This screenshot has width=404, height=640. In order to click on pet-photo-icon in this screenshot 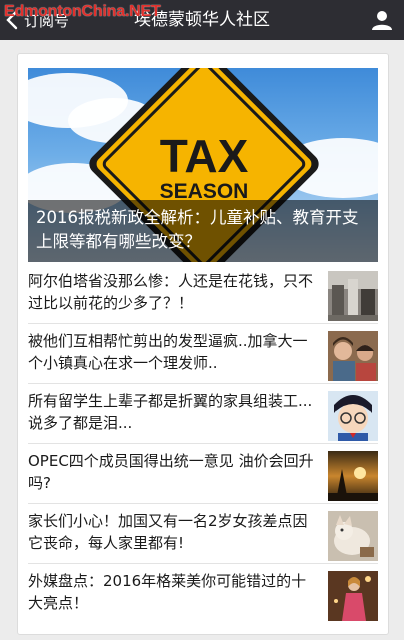, I will do `click(353, 536)`.